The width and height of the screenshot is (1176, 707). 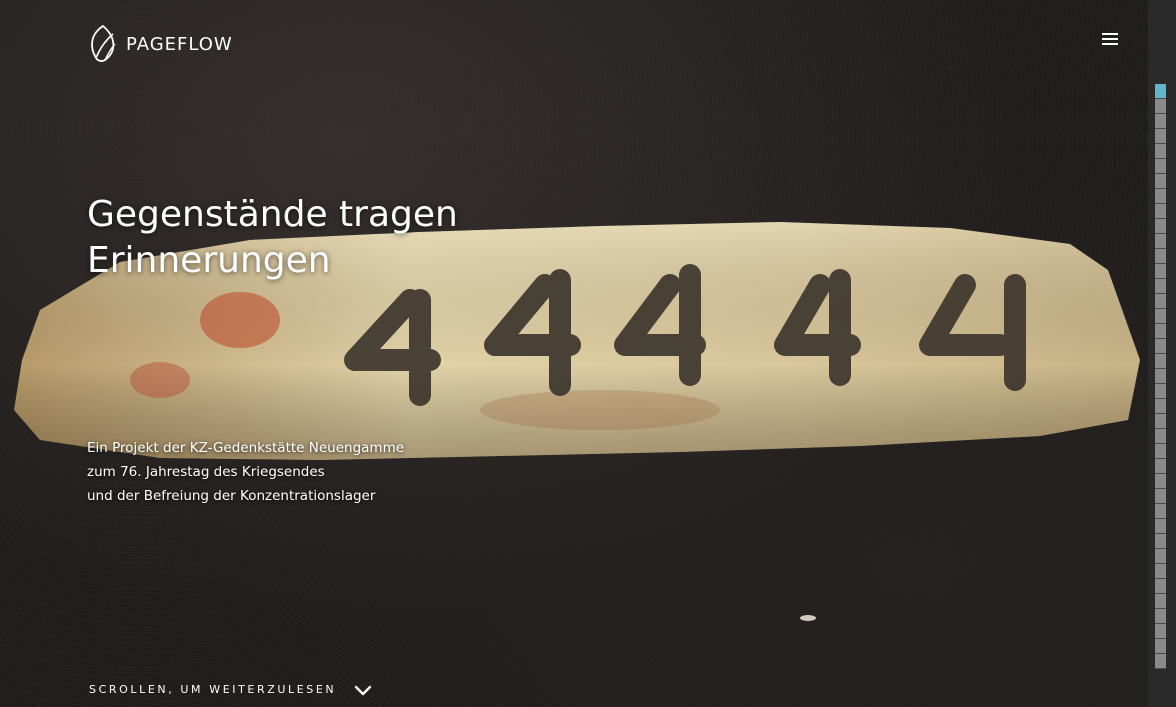 What do you see at coordinates (179, 44) in the screenshot?
I see `brand-name: PAGEFLOW` at bounding box center [179, 44].